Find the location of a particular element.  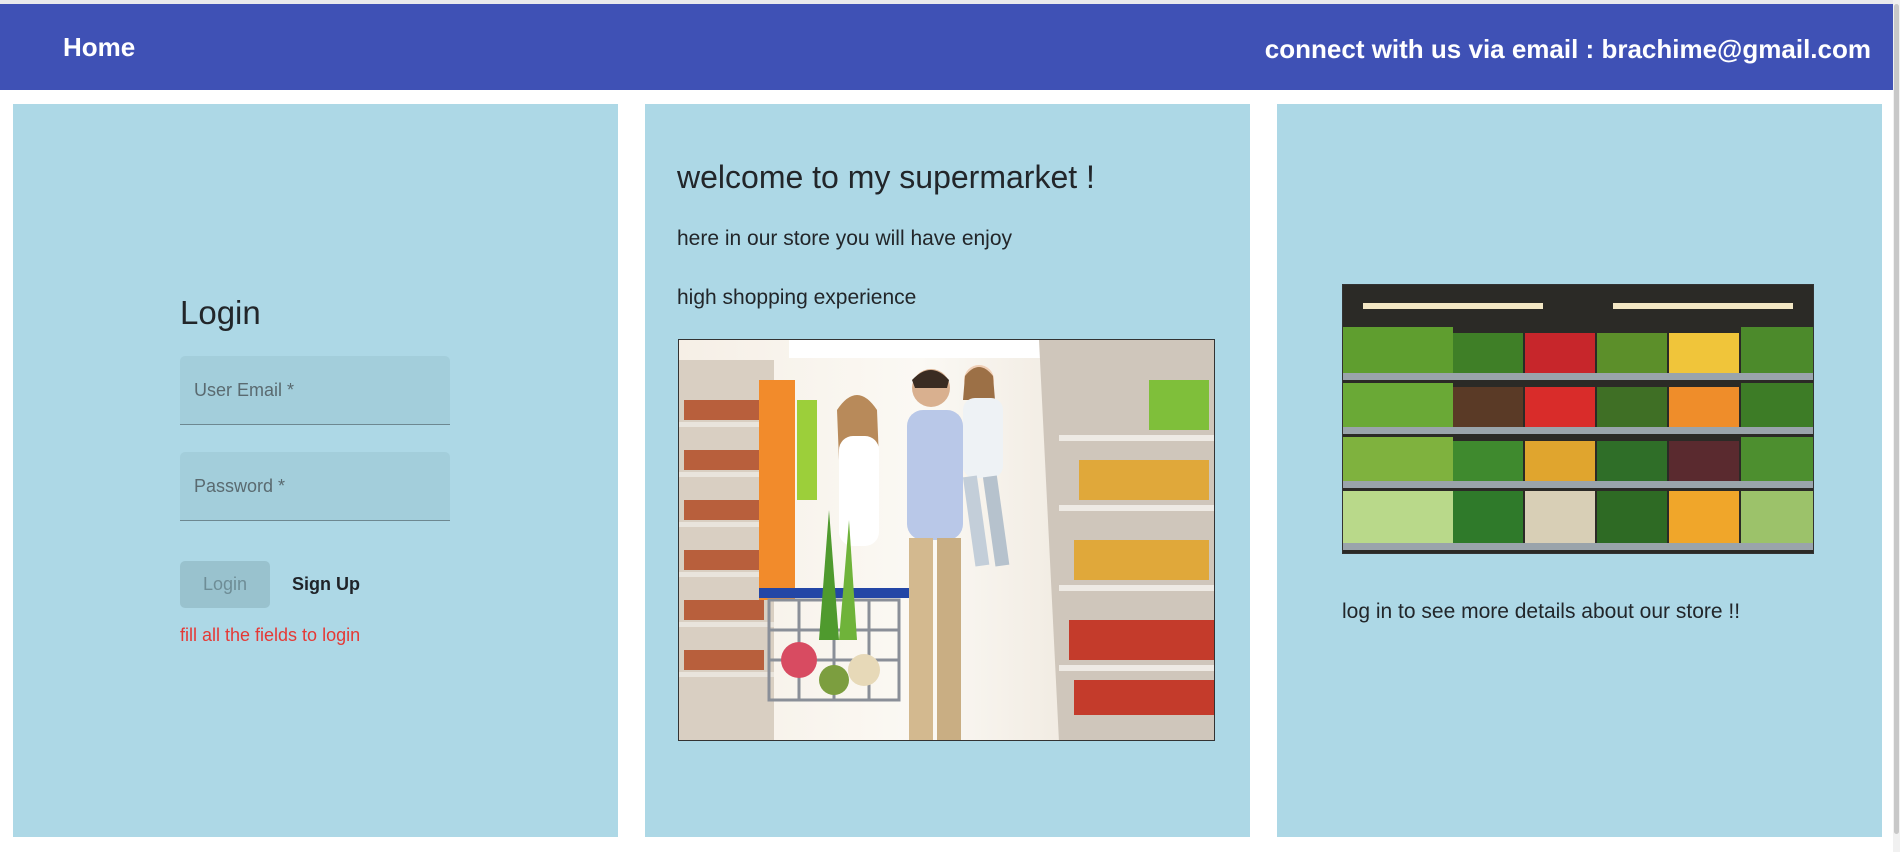

home-link: Home is located at coordinates (99, 47).